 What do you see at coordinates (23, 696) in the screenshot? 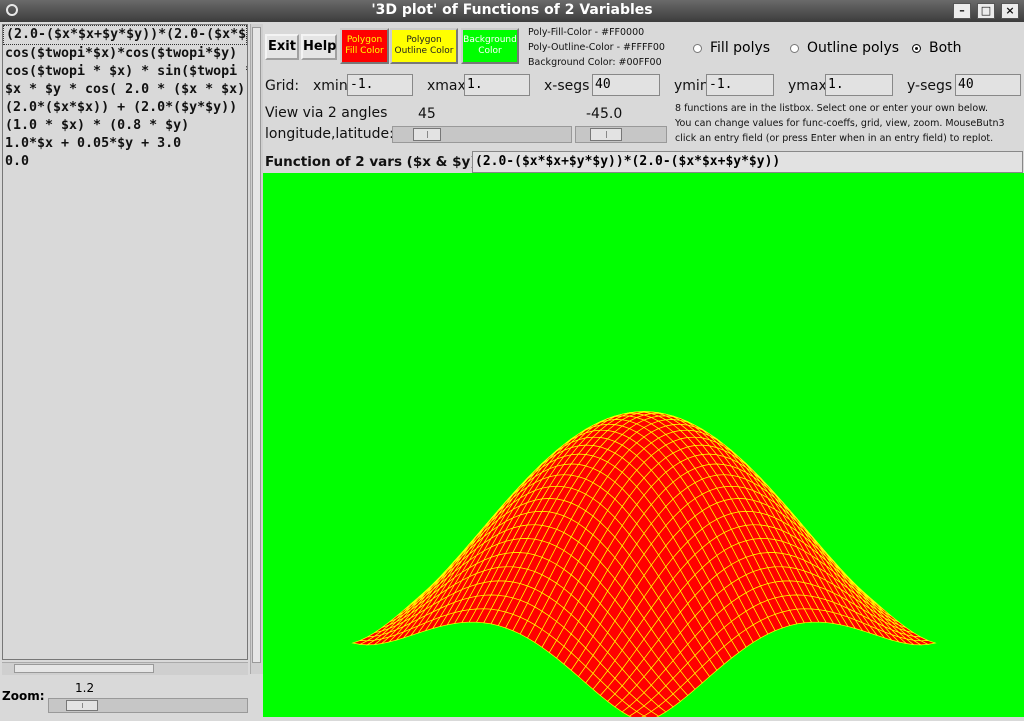
I see `zoom-label: Zoom:` at bounding box center [23, 696].